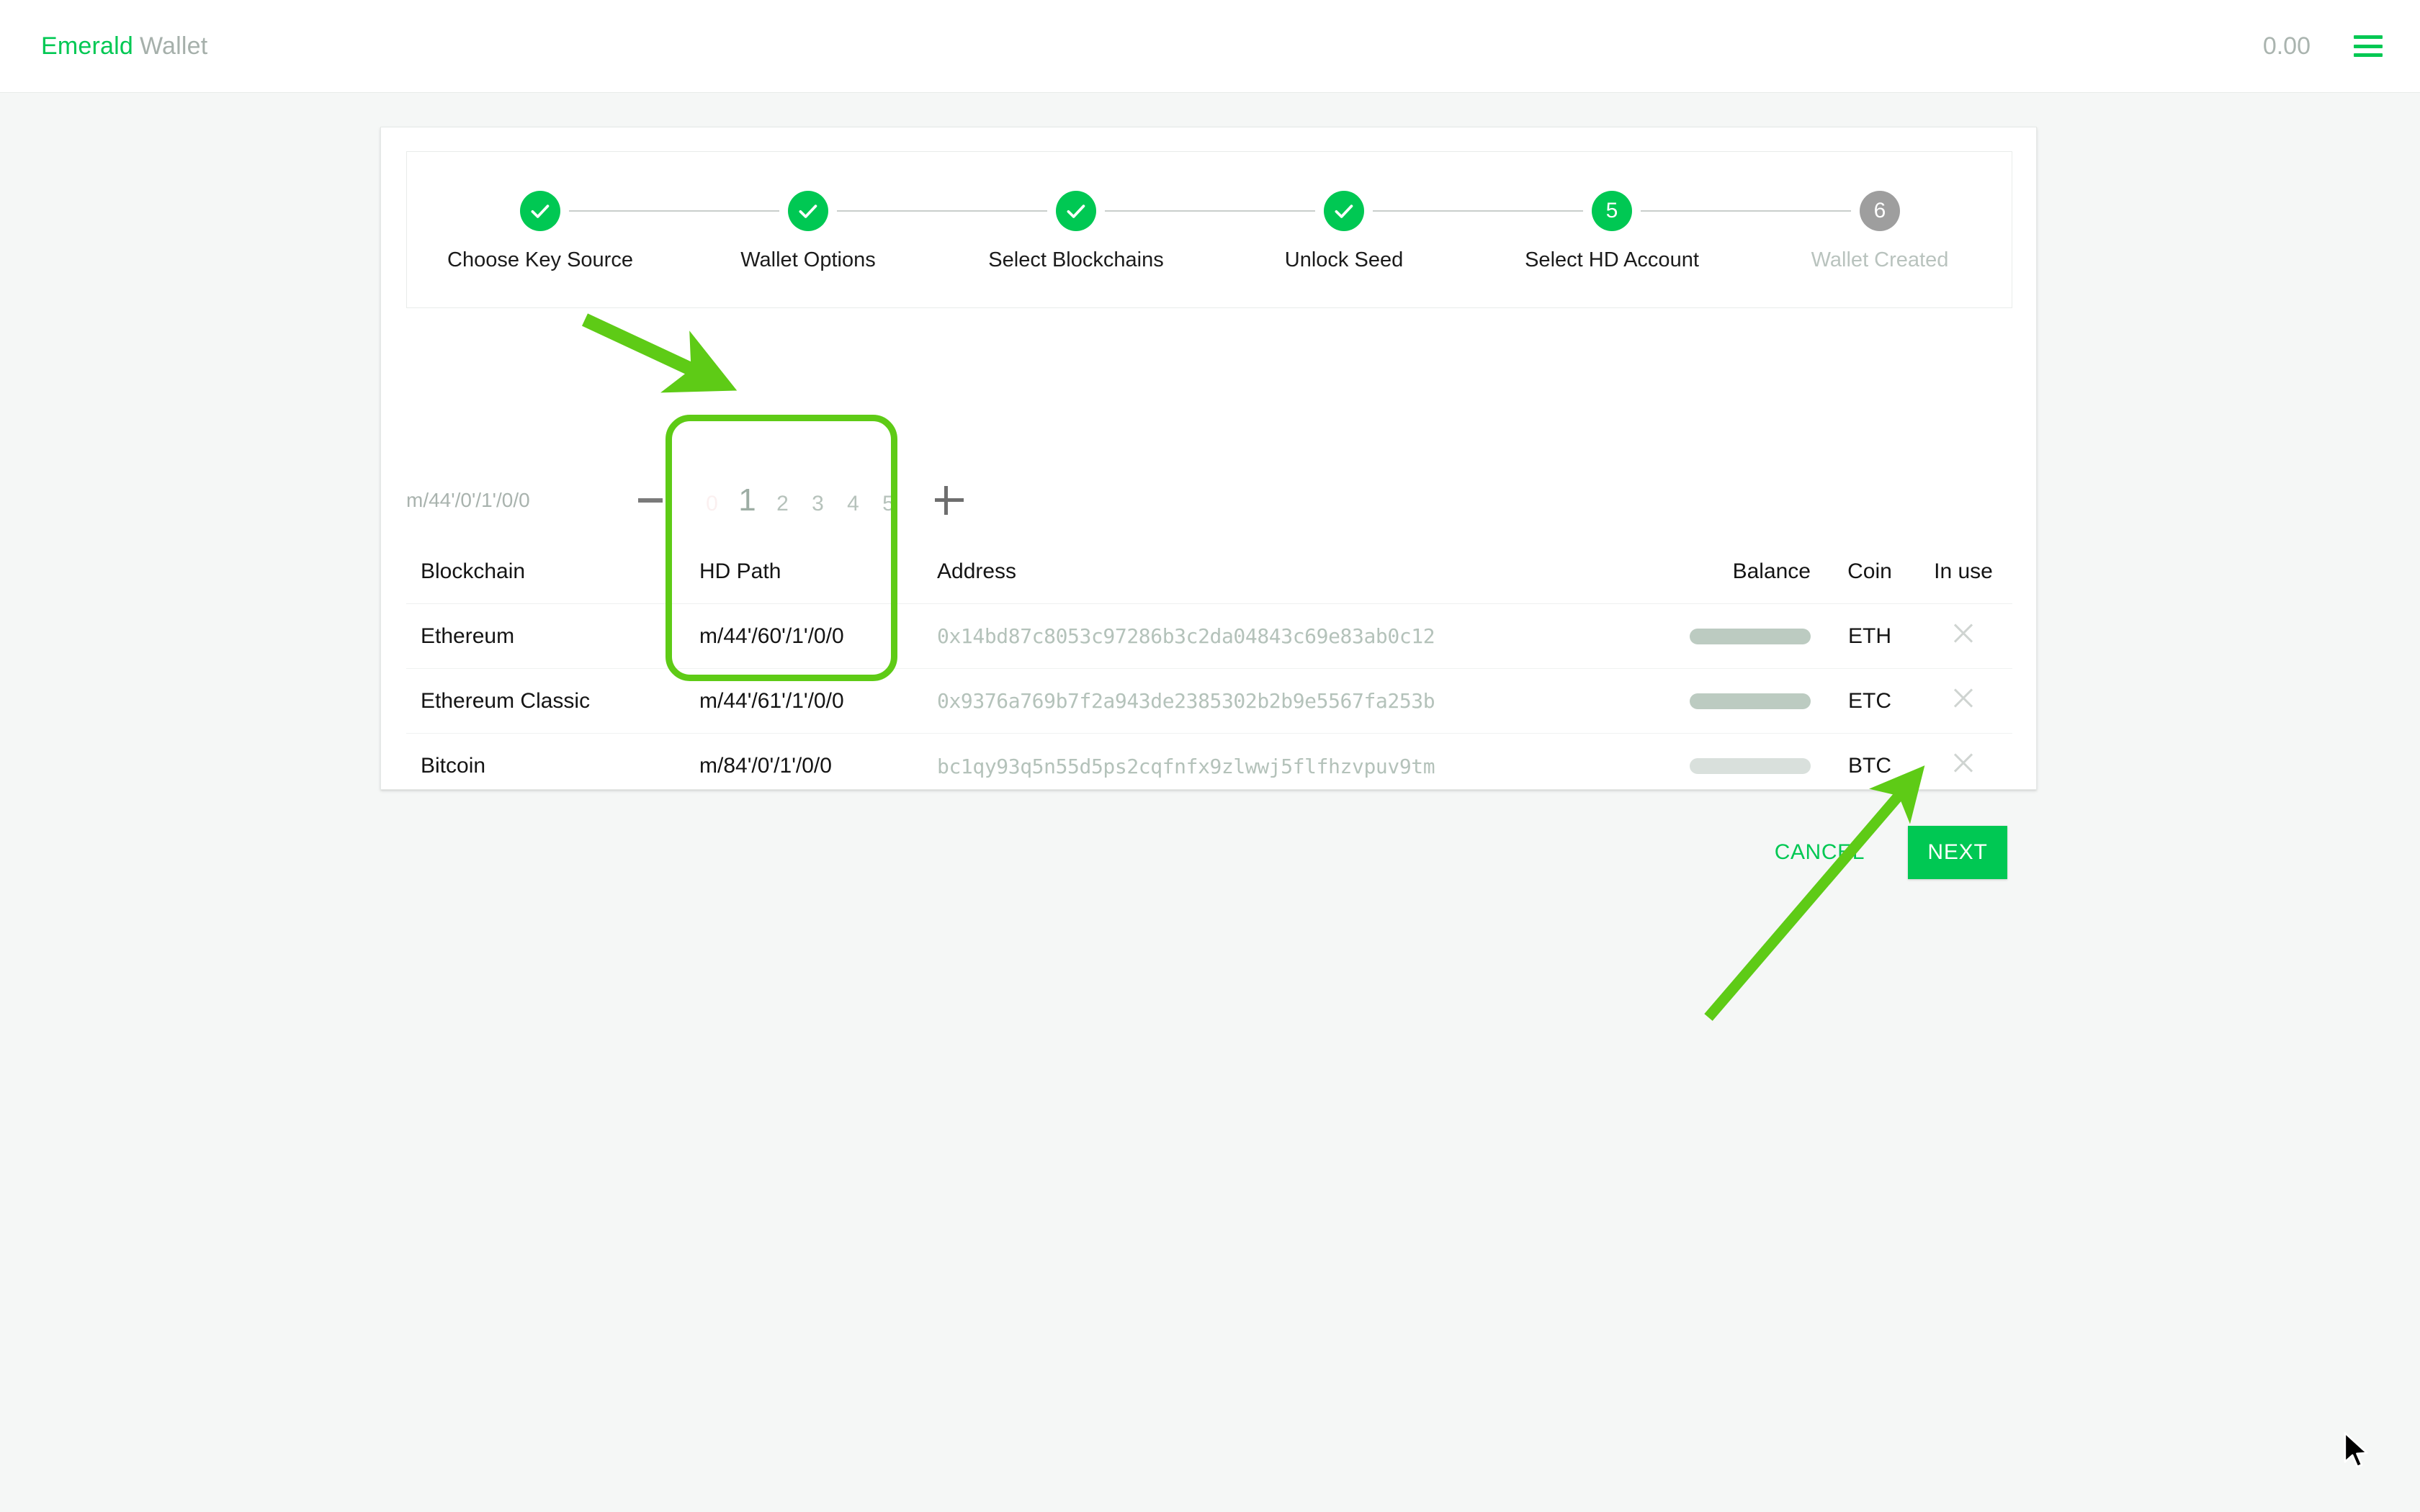 Image resolution: width=2420 pixels, height=1512 pixels. I want to click on step-number-badge: 6, so click(1880, 211).